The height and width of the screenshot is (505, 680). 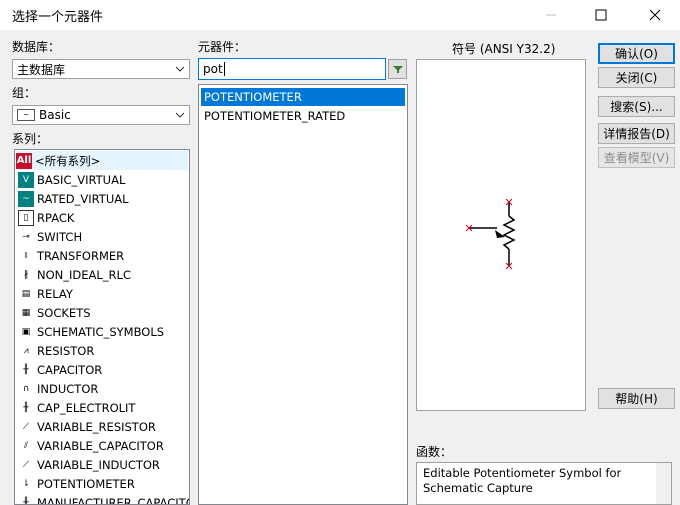 I want to click on close-button: 关闭(C), so click(x=636, y=77).